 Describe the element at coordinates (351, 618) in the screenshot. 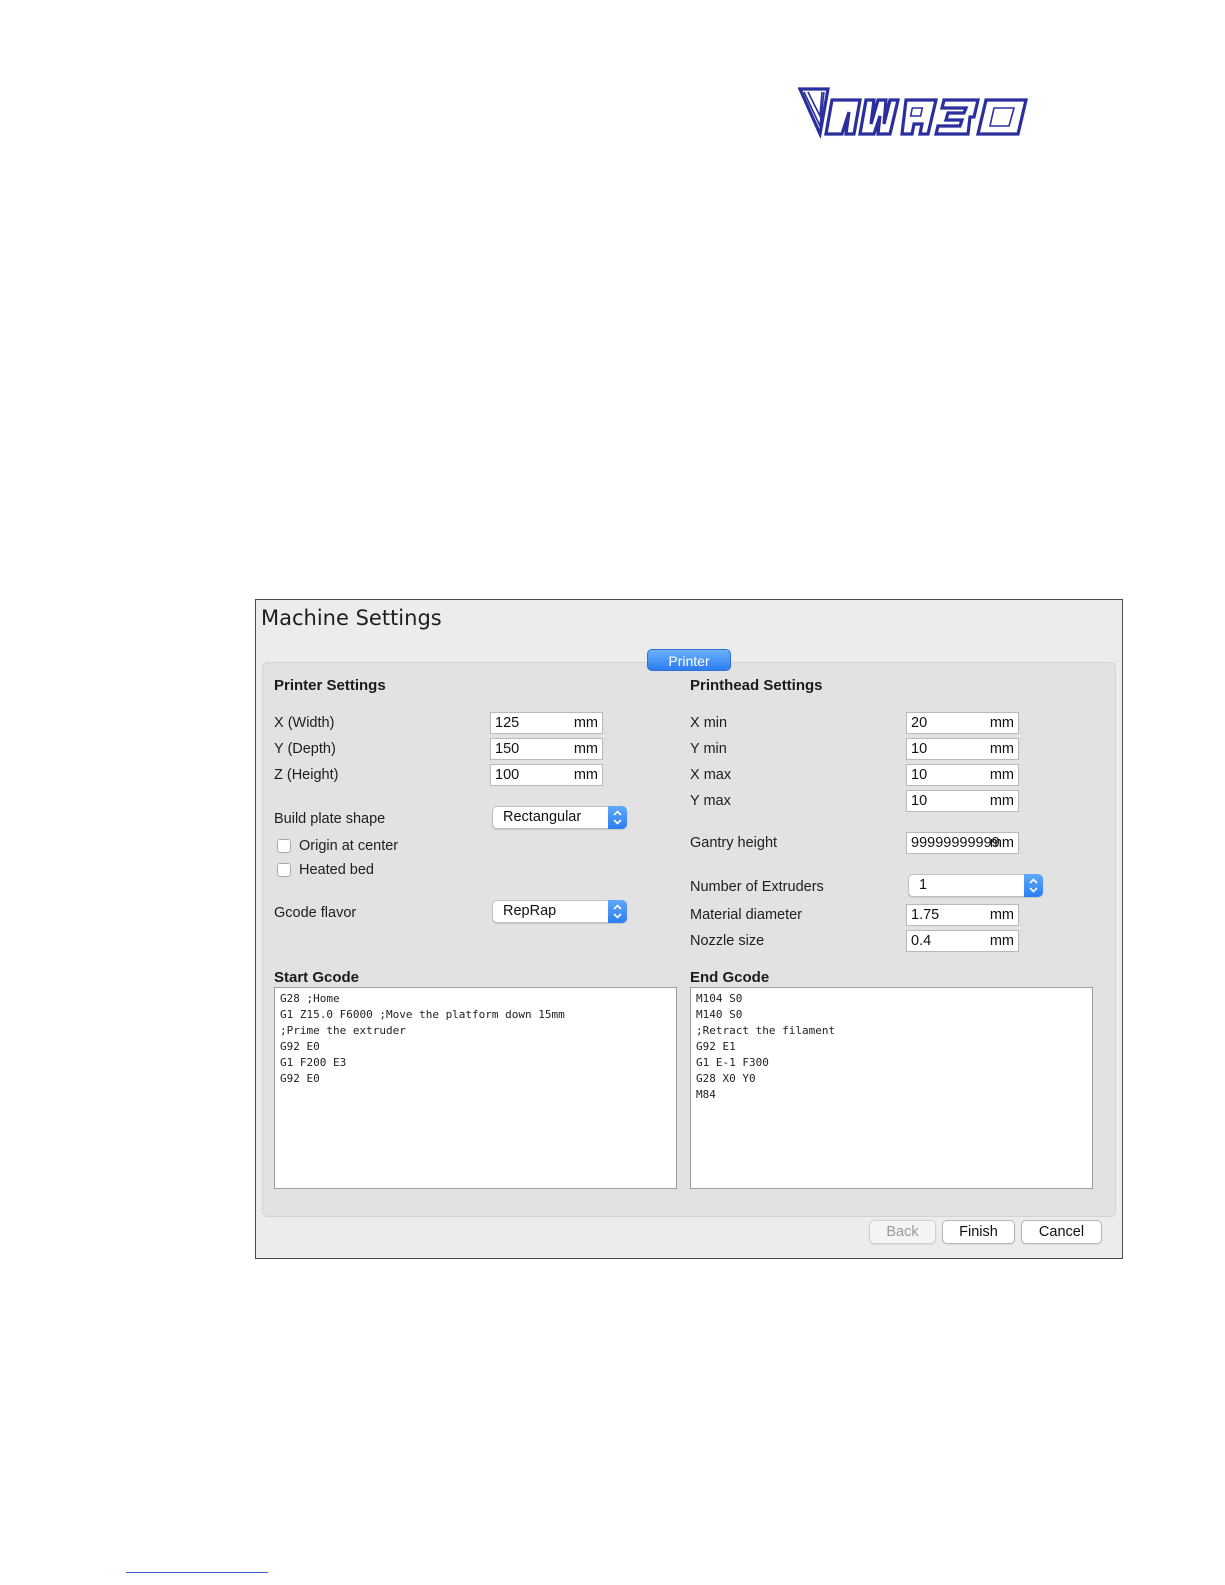

I see `dialog-title: Machine Settings` at that location.